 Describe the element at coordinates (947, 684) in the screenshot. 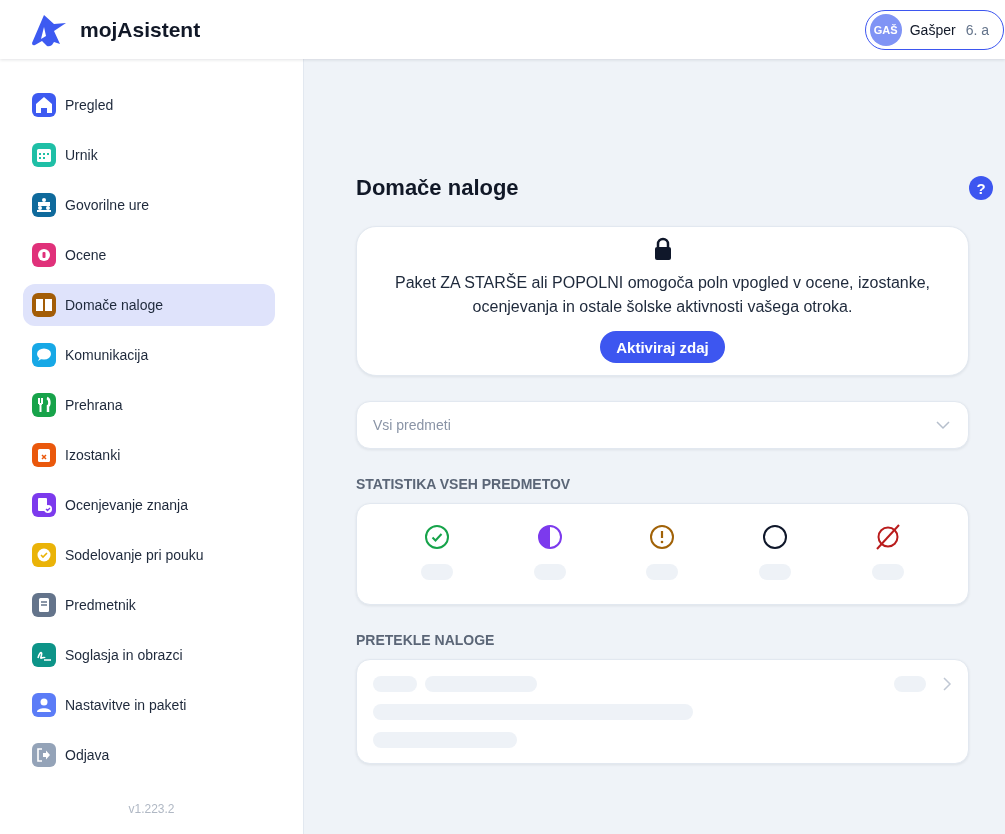

I see `chevron-right-icon` at that location.